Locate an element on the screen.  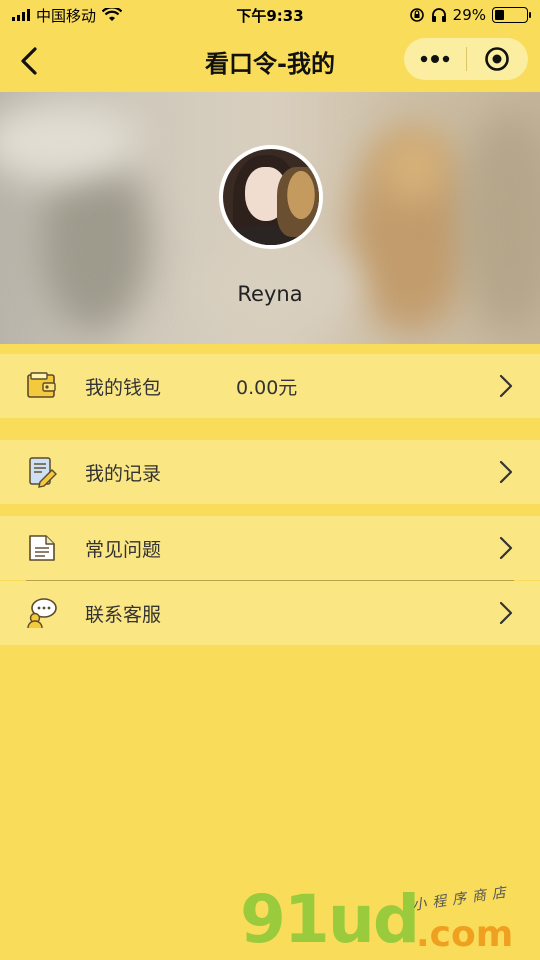
headphones-icon is located at coordinates (438, 15).